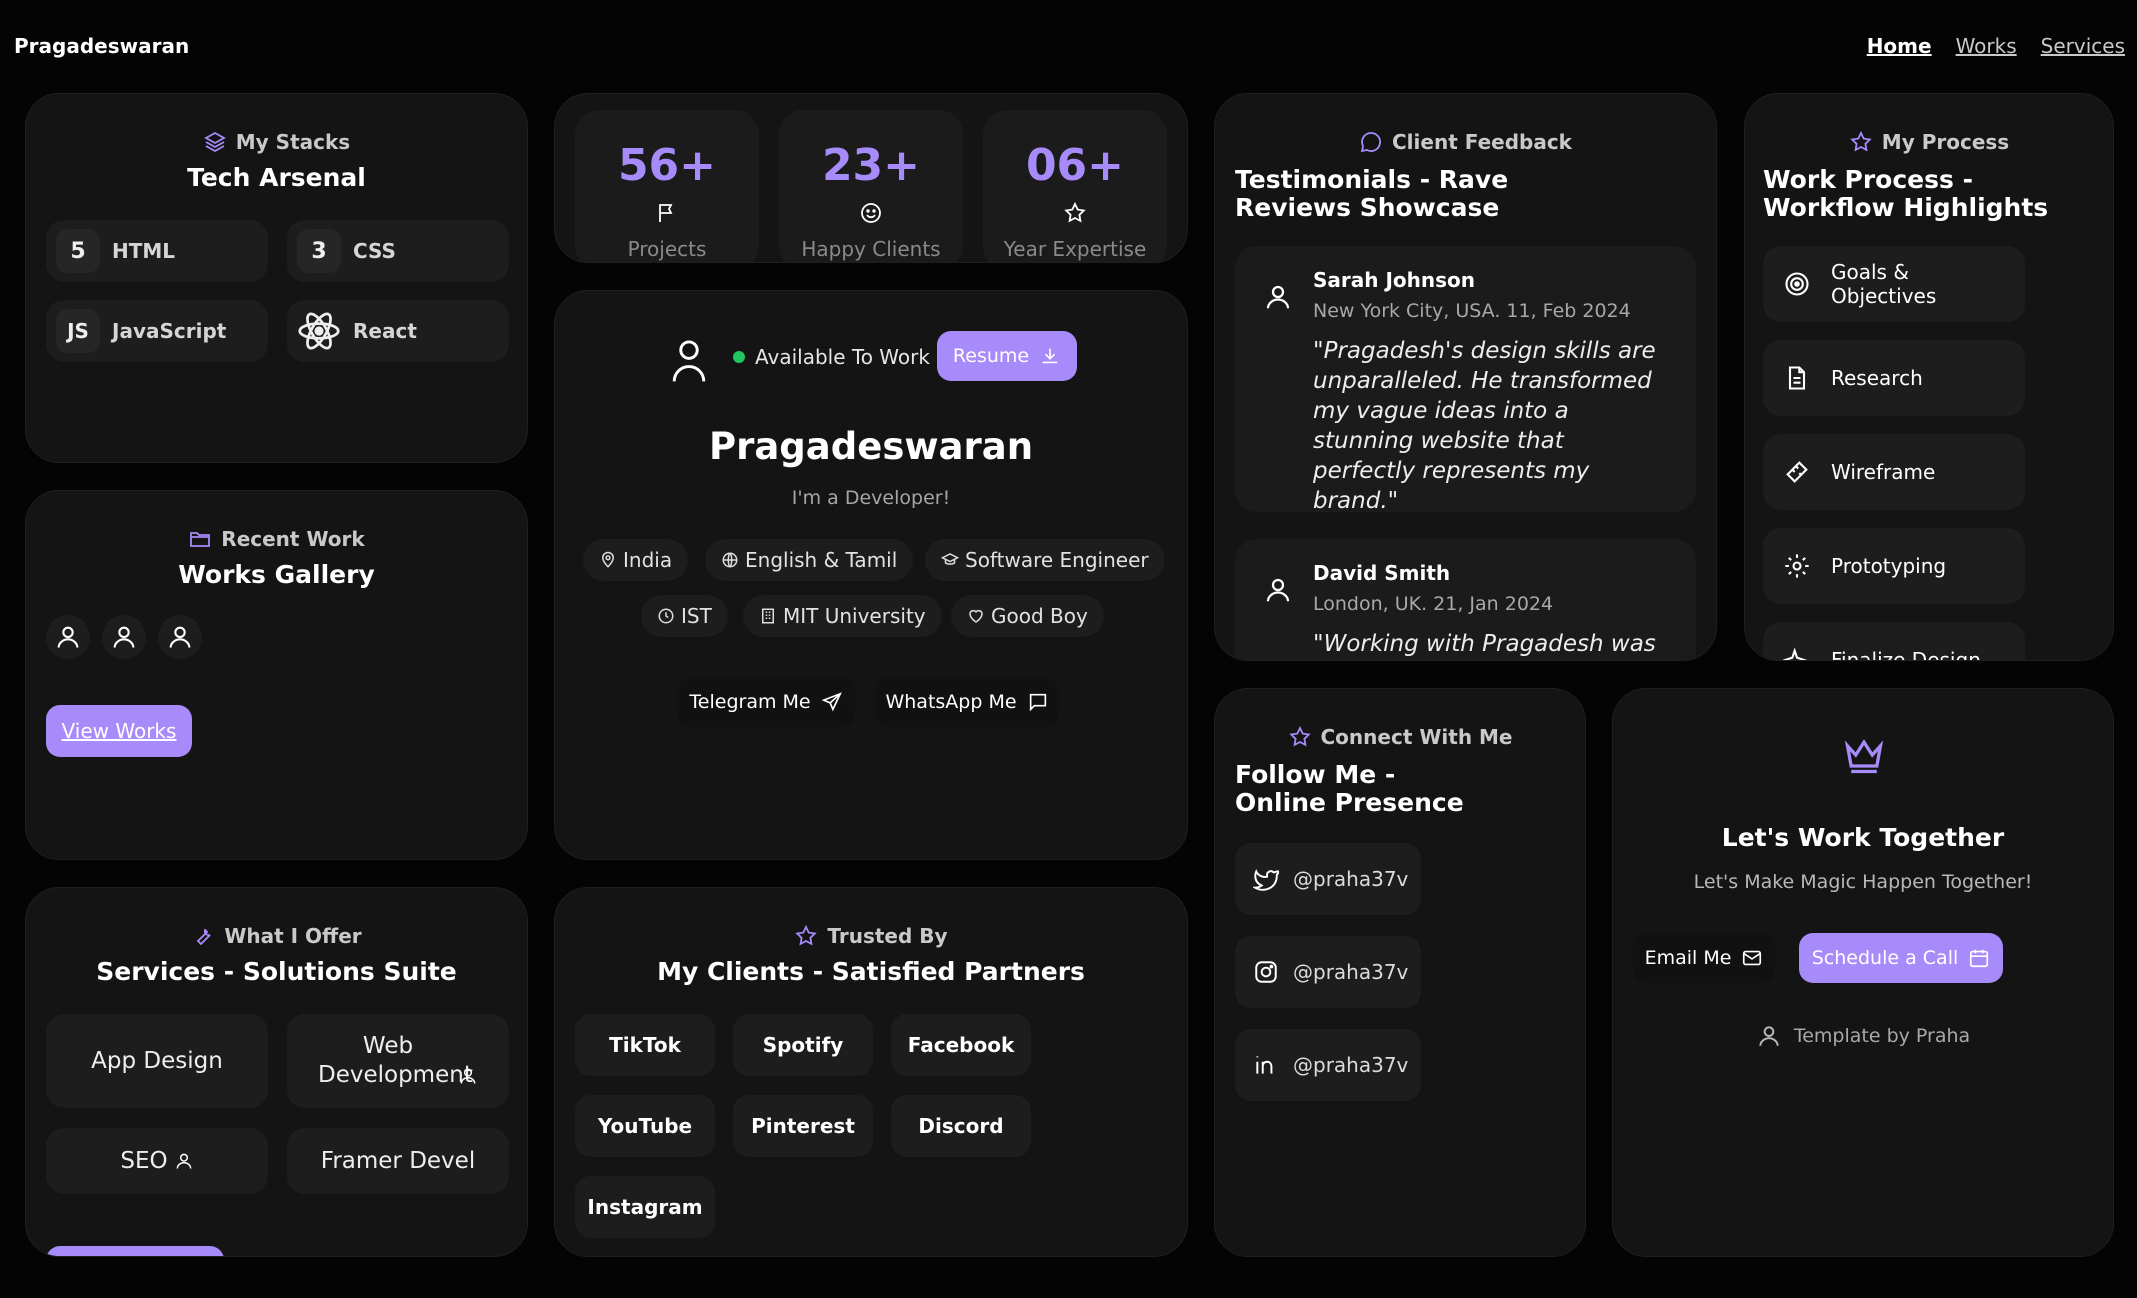  Describe the element at coordinates (809, 560) in the screenshot. I see `tag-languages: English & Tamil` at that location.